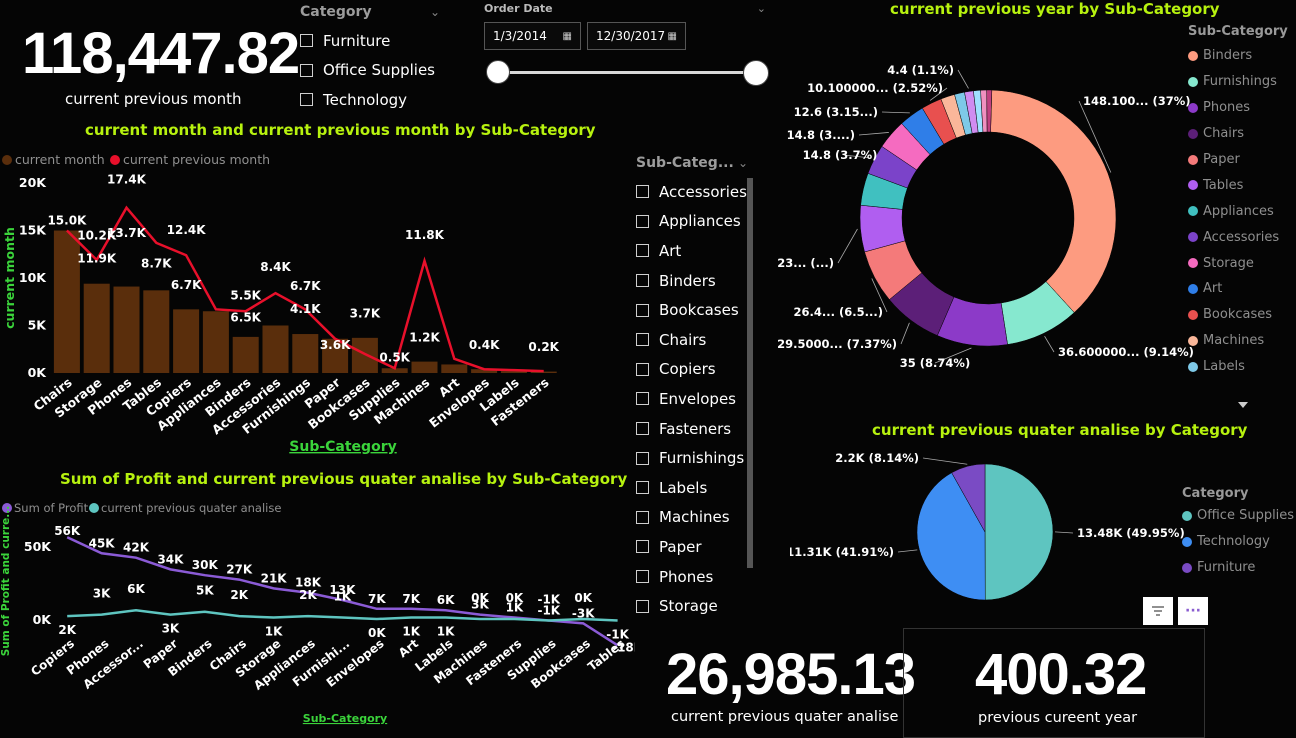  What do you see at coordinates (370, 41) in the screenshot?
I see `category-option-furniture: Furniture` at bounding box center [370, 41].